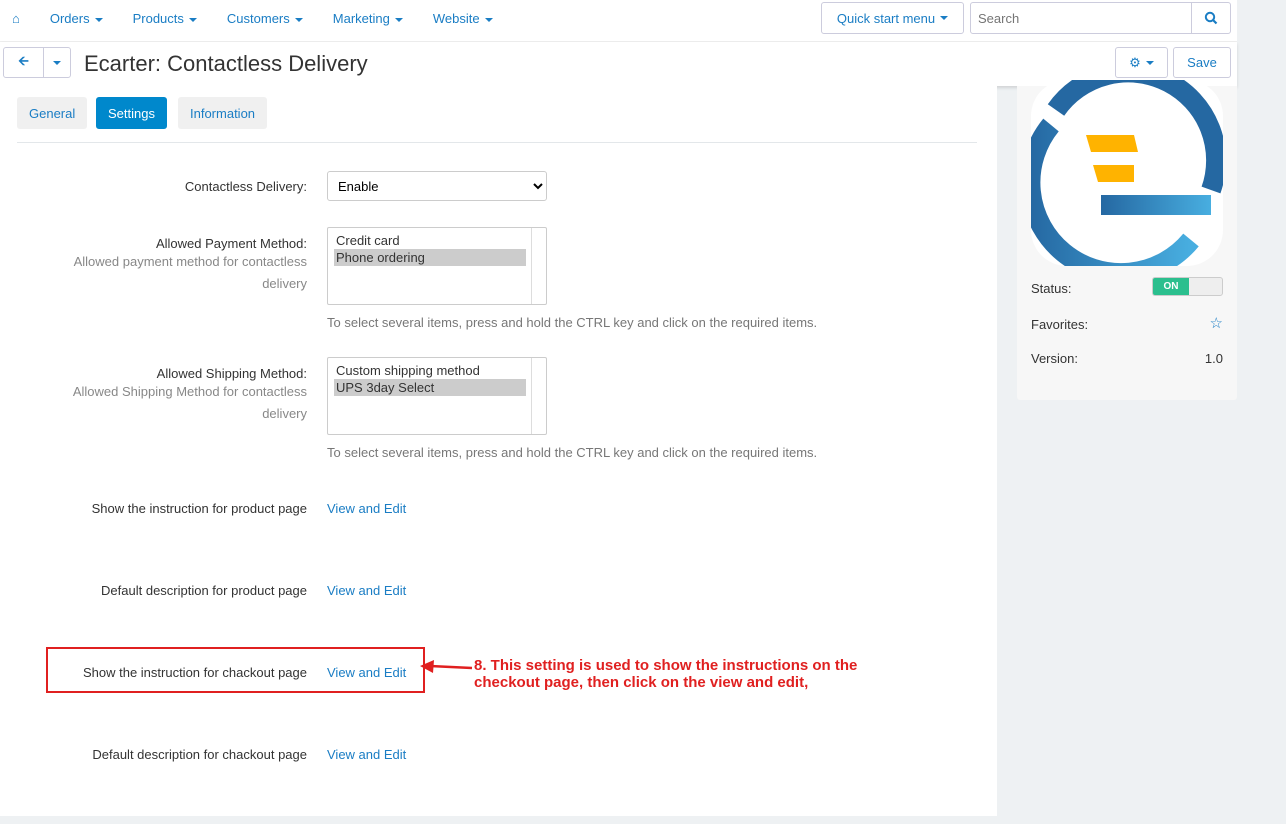  Describe the element at coordinates (245, 186) in the screenshot. I see `contactless-delivery-label: Contactless Delivery:` at that location.